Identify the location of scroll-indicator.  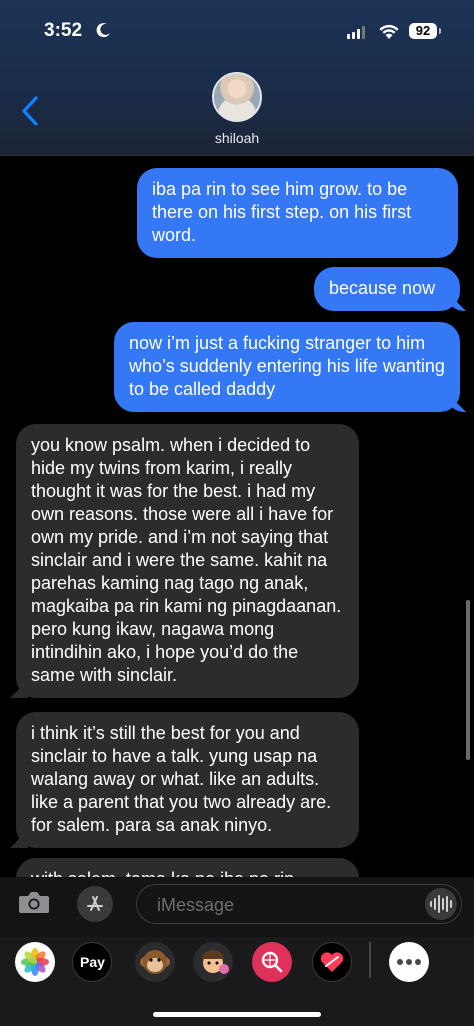
(468, 680).